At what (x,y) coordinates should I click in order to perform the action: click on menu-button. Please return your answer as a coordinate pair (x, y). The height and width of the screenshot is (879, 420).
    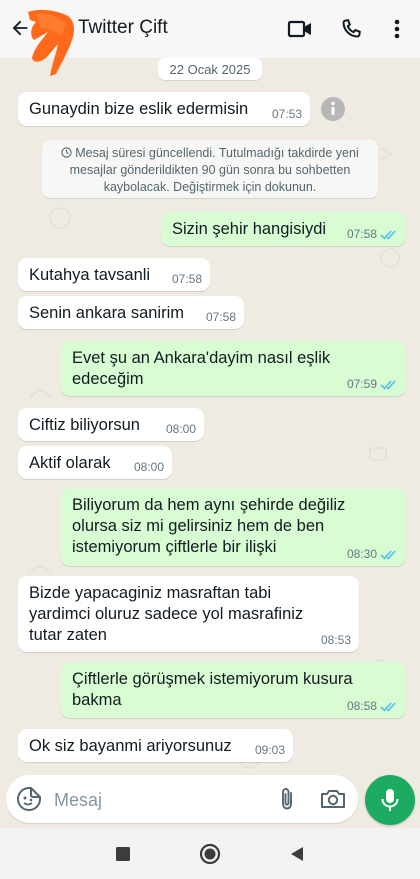
    Looking at the image, I should click on (397, 29).